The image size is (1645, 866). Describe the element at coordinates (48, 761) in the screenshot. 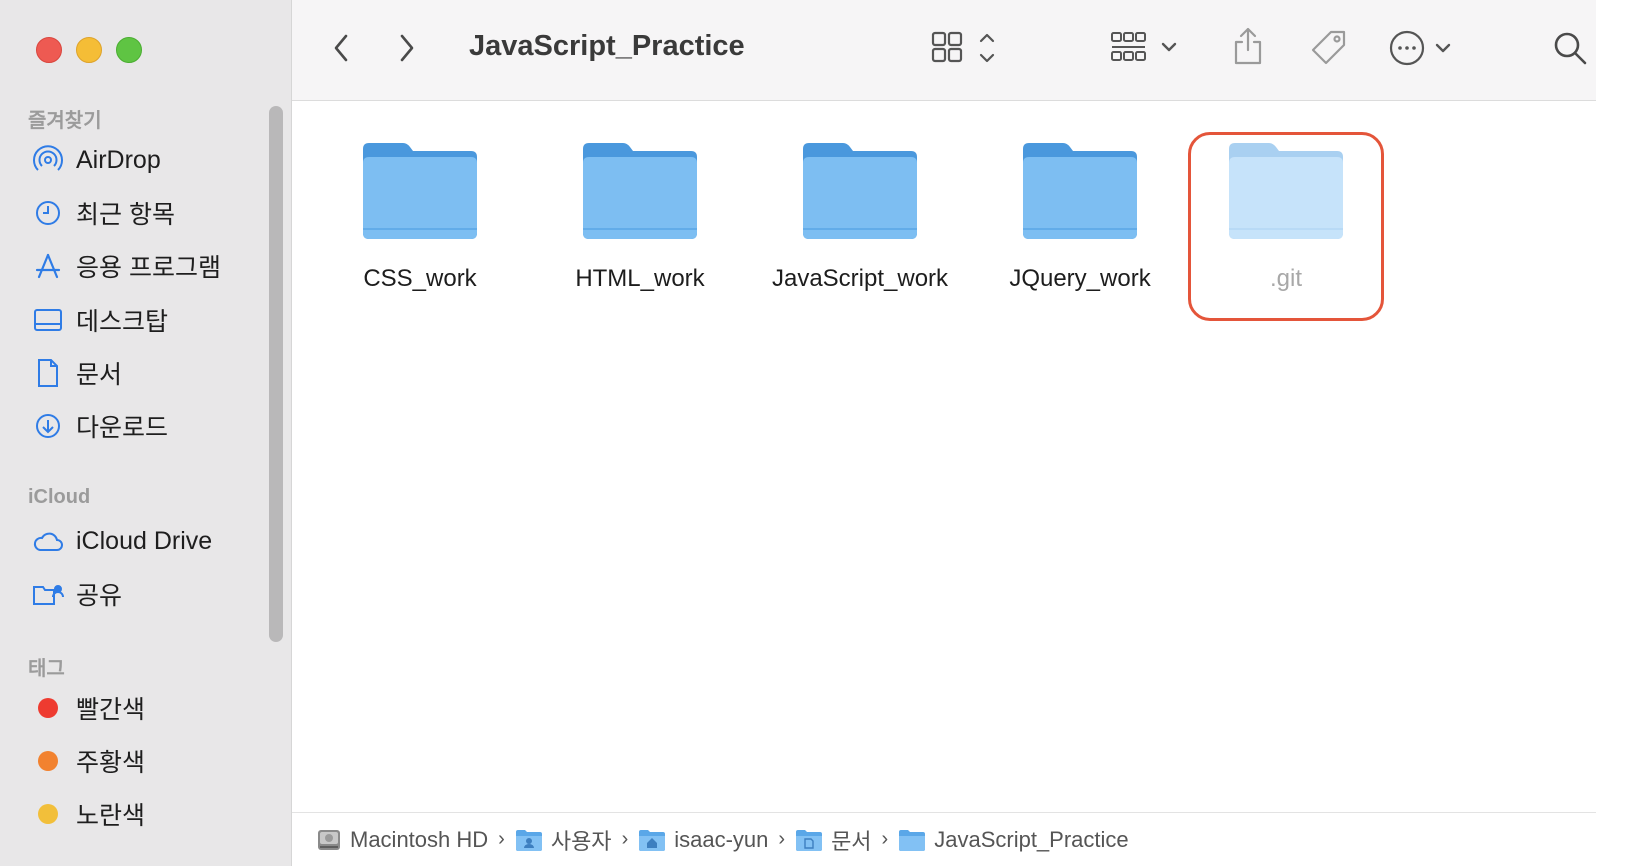

I see `tag-orange-dot` at that location.